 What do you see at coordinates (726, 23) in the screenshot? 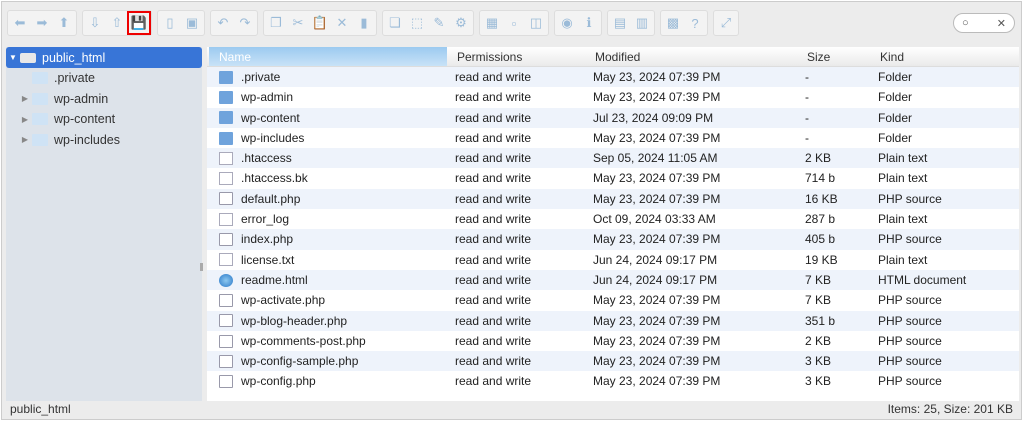
I see `fullscreen-button: ⤢` at bounding box center [726, 23].